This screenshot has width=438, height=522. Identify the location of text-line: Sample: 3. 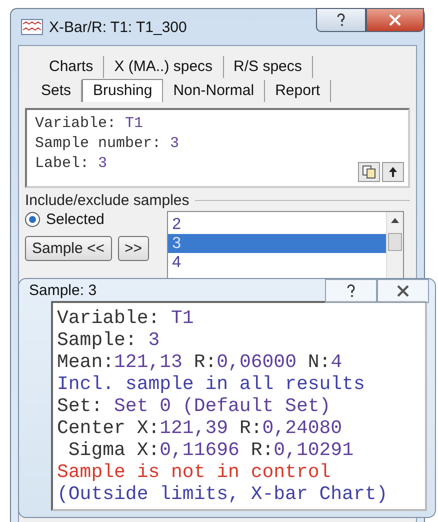
(108, 340).